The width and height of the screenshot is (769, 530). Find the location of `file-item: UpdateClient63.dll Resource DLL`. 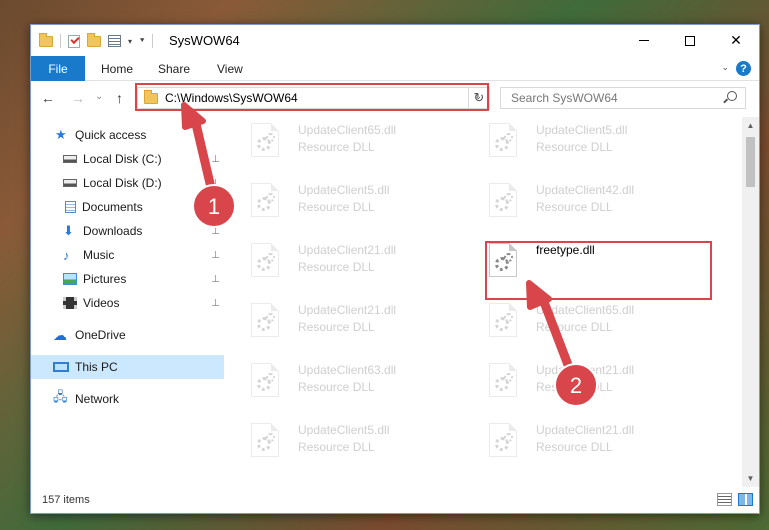

file-item: UpdateClient63.dll Resource DLL is located at coordinates (342, 383).